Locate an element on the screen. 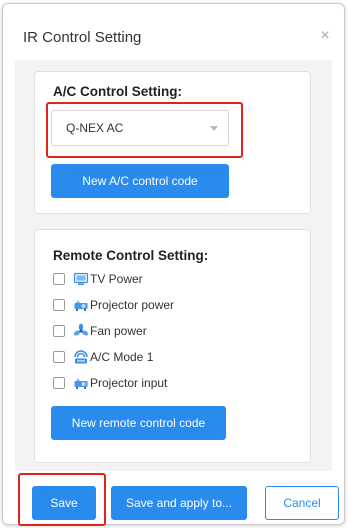  cancel-button: Cancel is located at coordinates (302, 503).